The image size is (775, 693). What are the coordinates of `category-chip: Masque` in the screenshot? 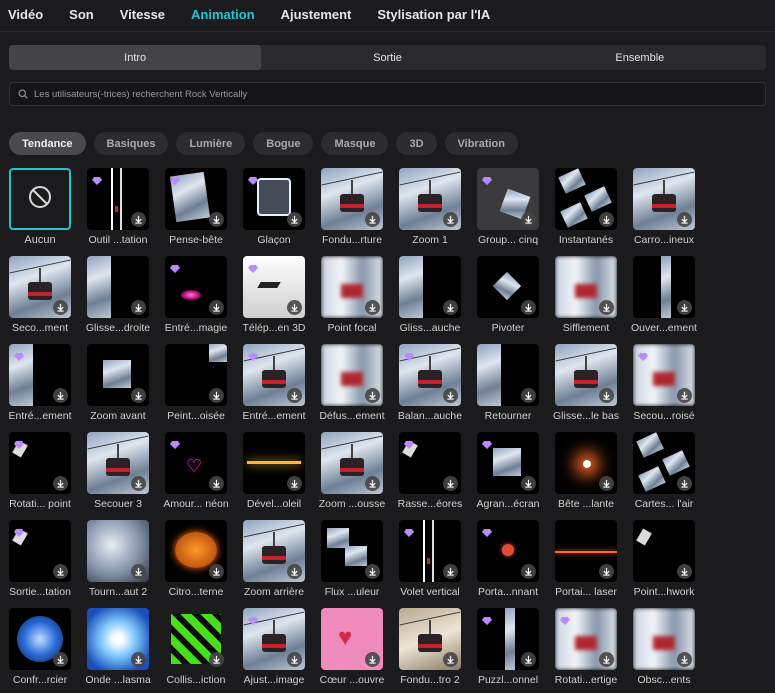 It's located at (355, 143).